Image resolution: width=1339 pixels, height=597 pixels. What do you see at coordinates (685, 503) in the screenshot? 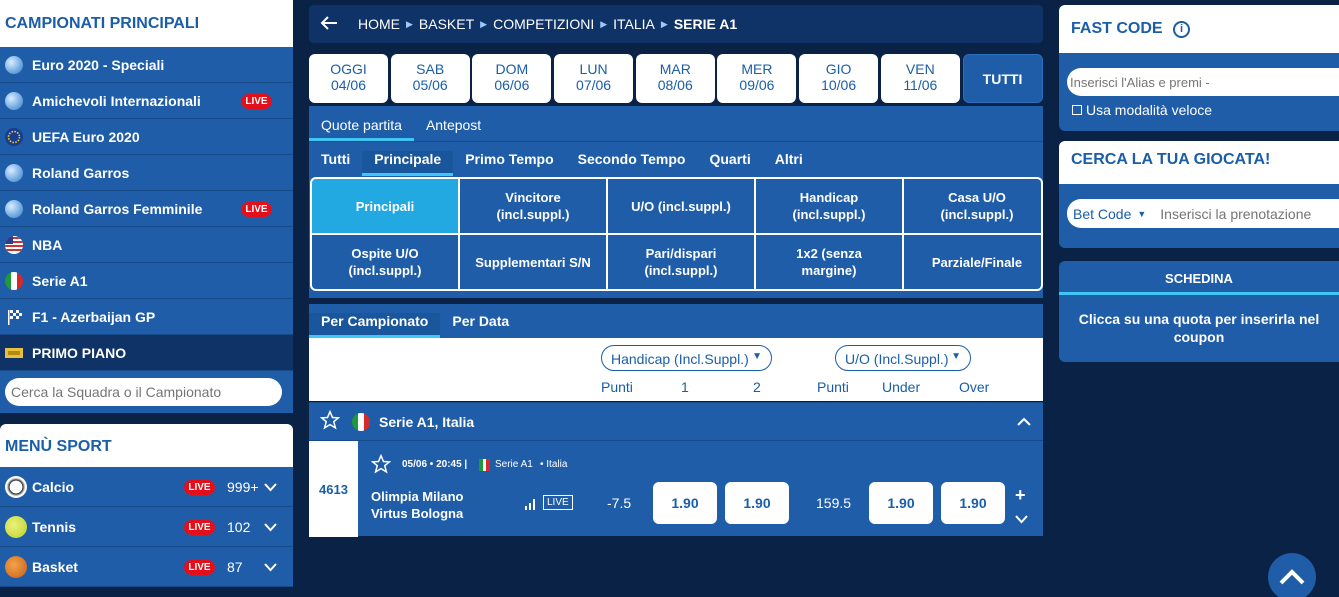
I see `odd-1-button: 1.90` at bounding box center [685, 503].